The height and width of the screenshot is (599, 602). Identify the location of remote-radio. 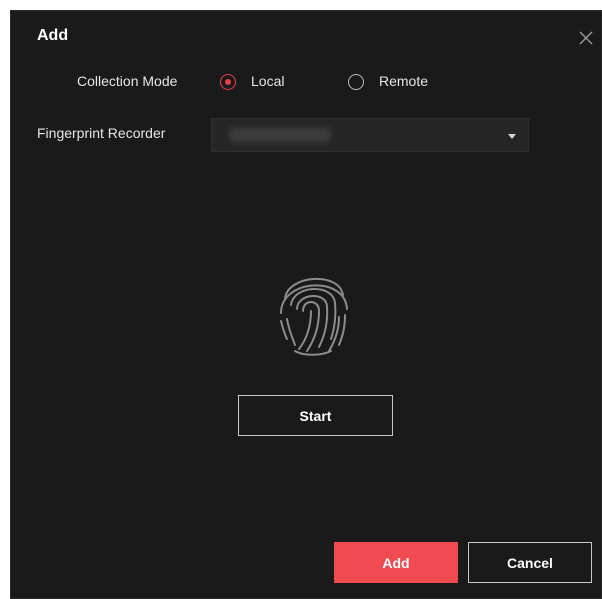
(356, 82).